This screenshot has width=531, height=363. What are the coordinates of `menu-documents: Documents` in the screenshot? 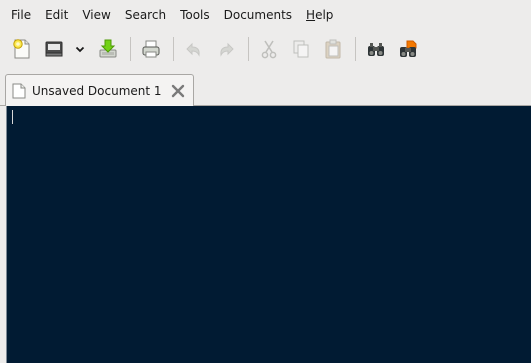 It's located at (258, 14).